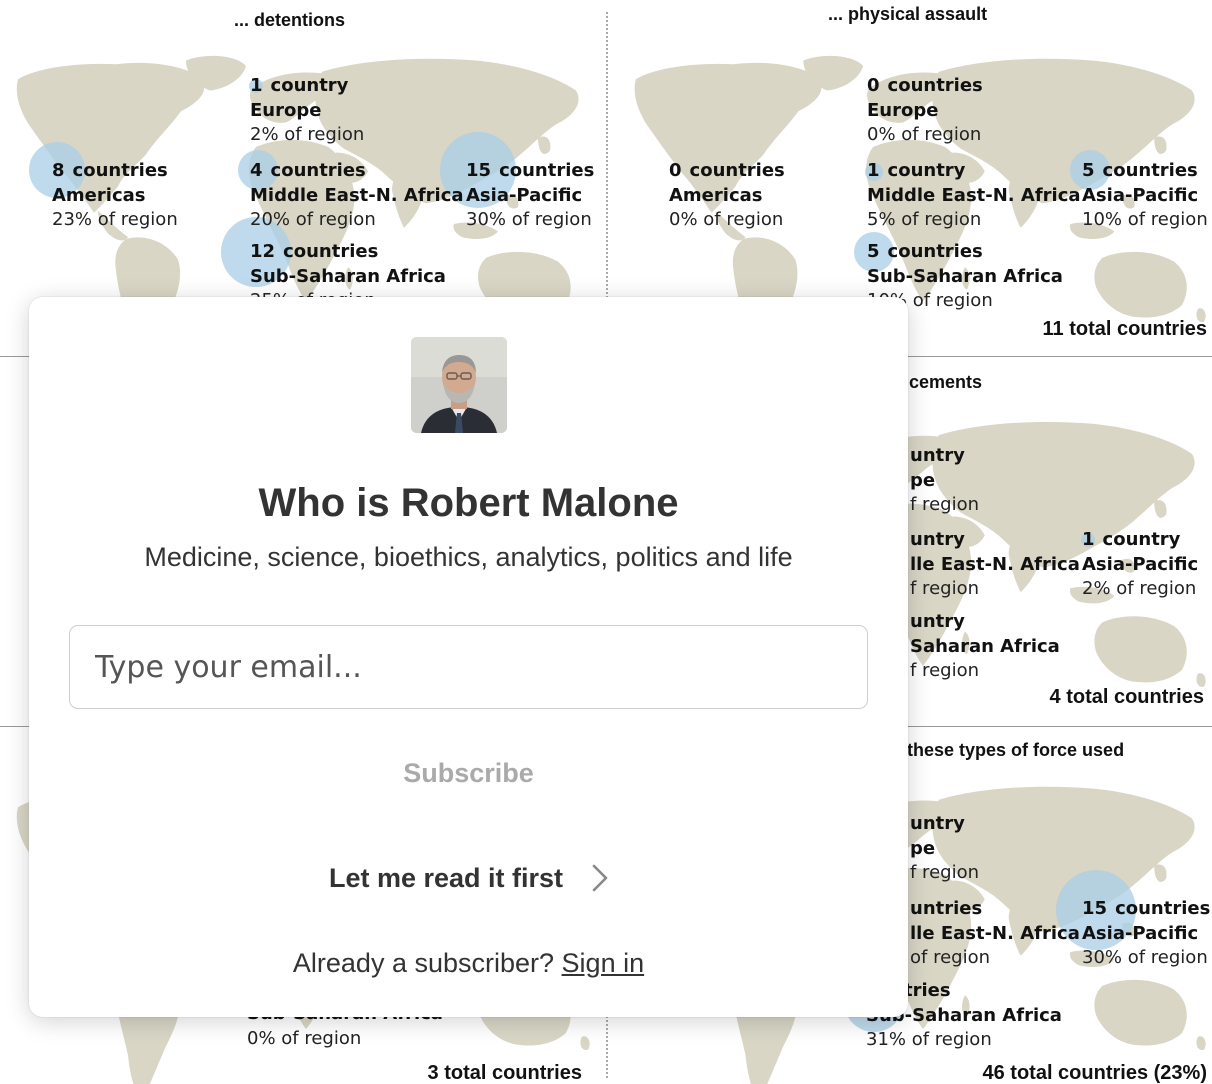 Image resolution: width=1212 pixels, height=1084 pixels. I want to click on stat-americas: 8 countries Americas 23% of region, so click(115, 195).